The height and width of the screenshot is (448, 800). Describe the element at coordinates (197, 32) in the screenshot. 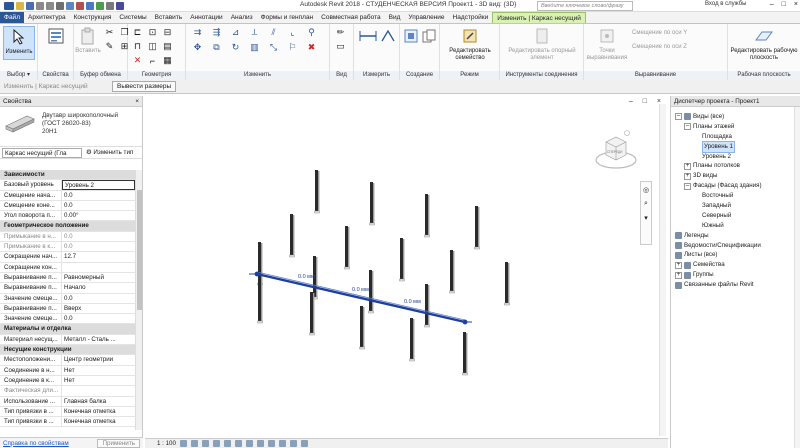

I see `align-icon: ⇉` at that location.